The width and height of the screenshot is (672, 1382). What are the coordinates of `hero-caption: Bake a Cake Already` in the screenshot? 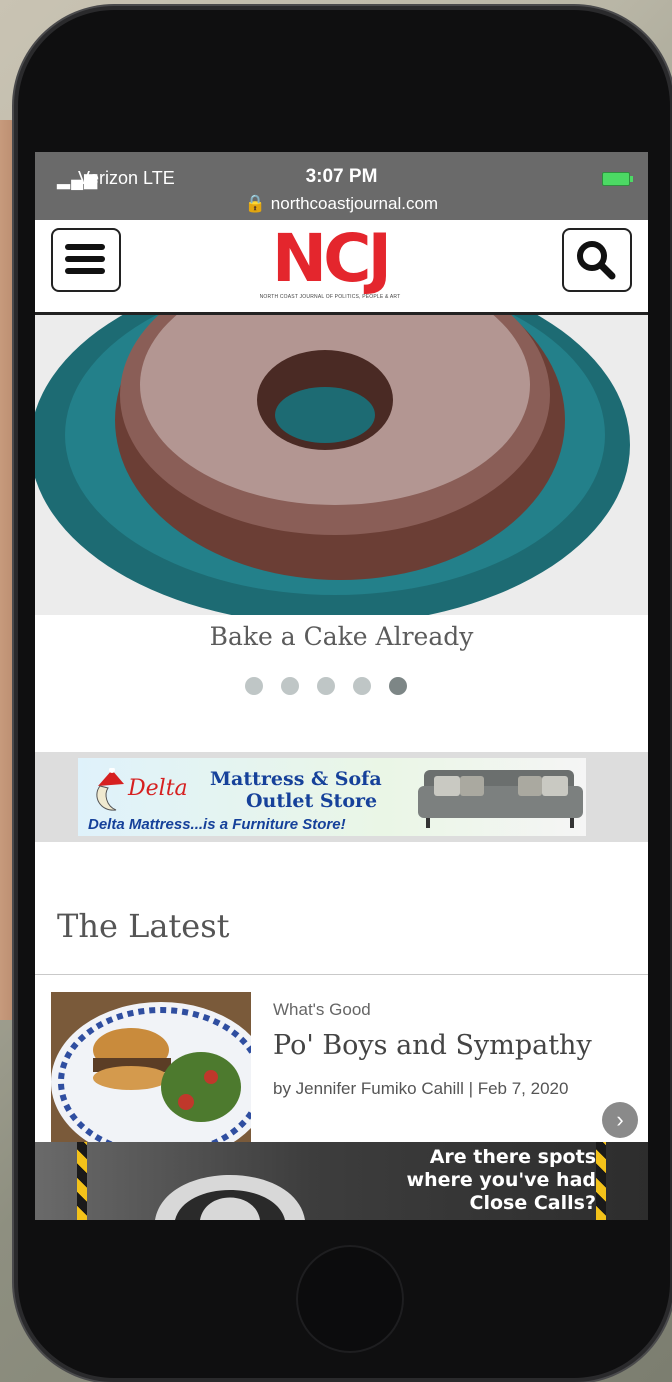 It's located at (341, 636).